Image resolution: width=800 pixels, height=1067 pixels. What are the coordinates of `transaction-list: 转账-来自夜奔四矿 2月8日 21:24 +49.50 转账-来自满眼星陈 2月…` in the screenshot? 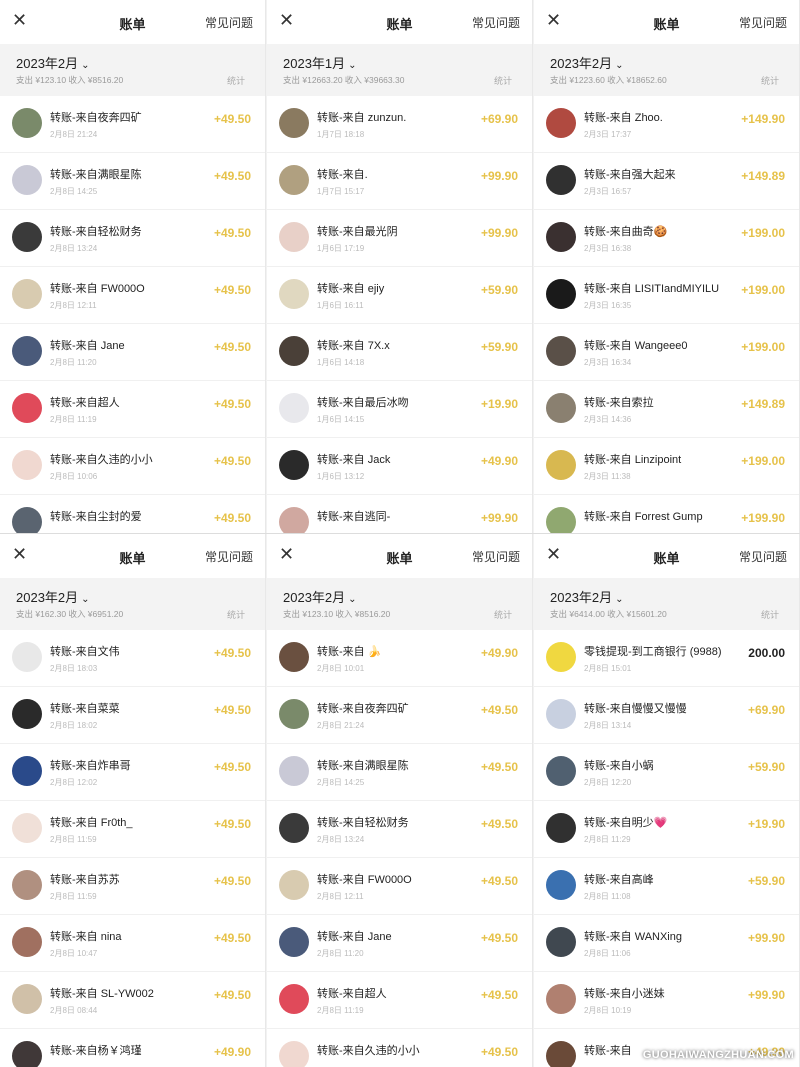 It's located at (132, 314).